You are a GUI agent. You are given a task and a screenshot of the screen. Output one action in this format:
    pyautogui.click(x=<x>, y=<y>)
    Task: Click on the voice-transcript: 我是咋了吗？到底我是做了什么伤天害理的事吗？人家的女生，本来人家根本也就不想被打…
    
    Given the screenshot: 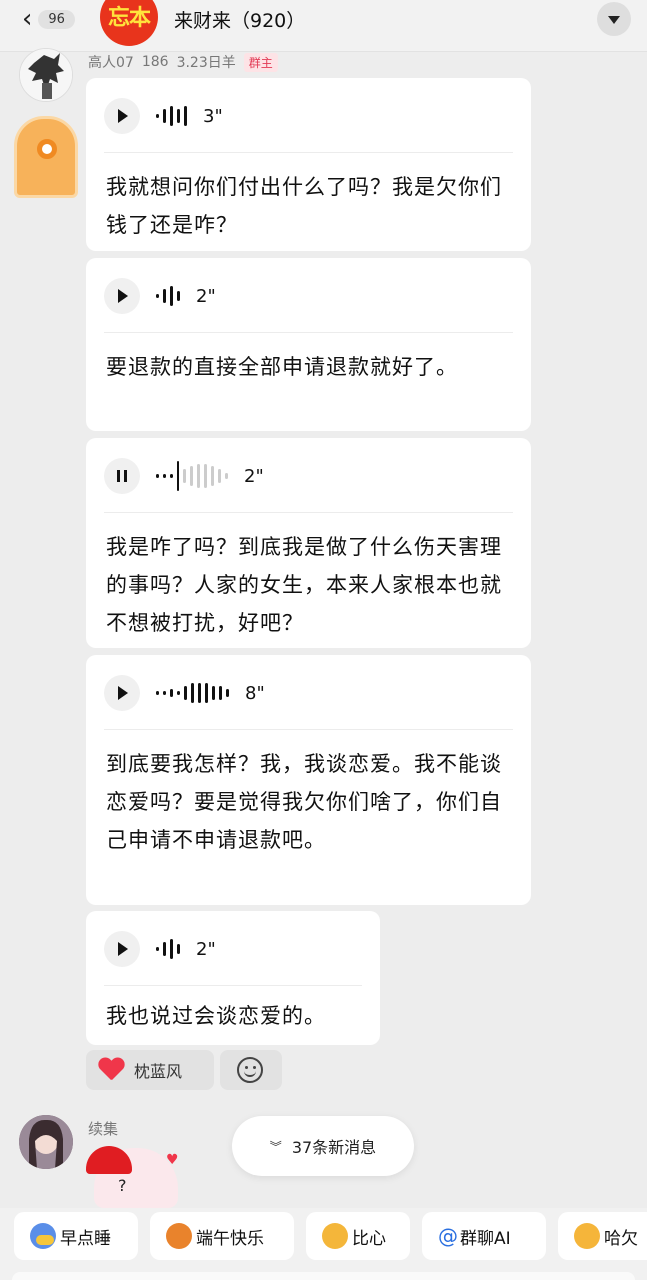 What is the action you would take?
    pyautogui.click(x=304, y=585)
    